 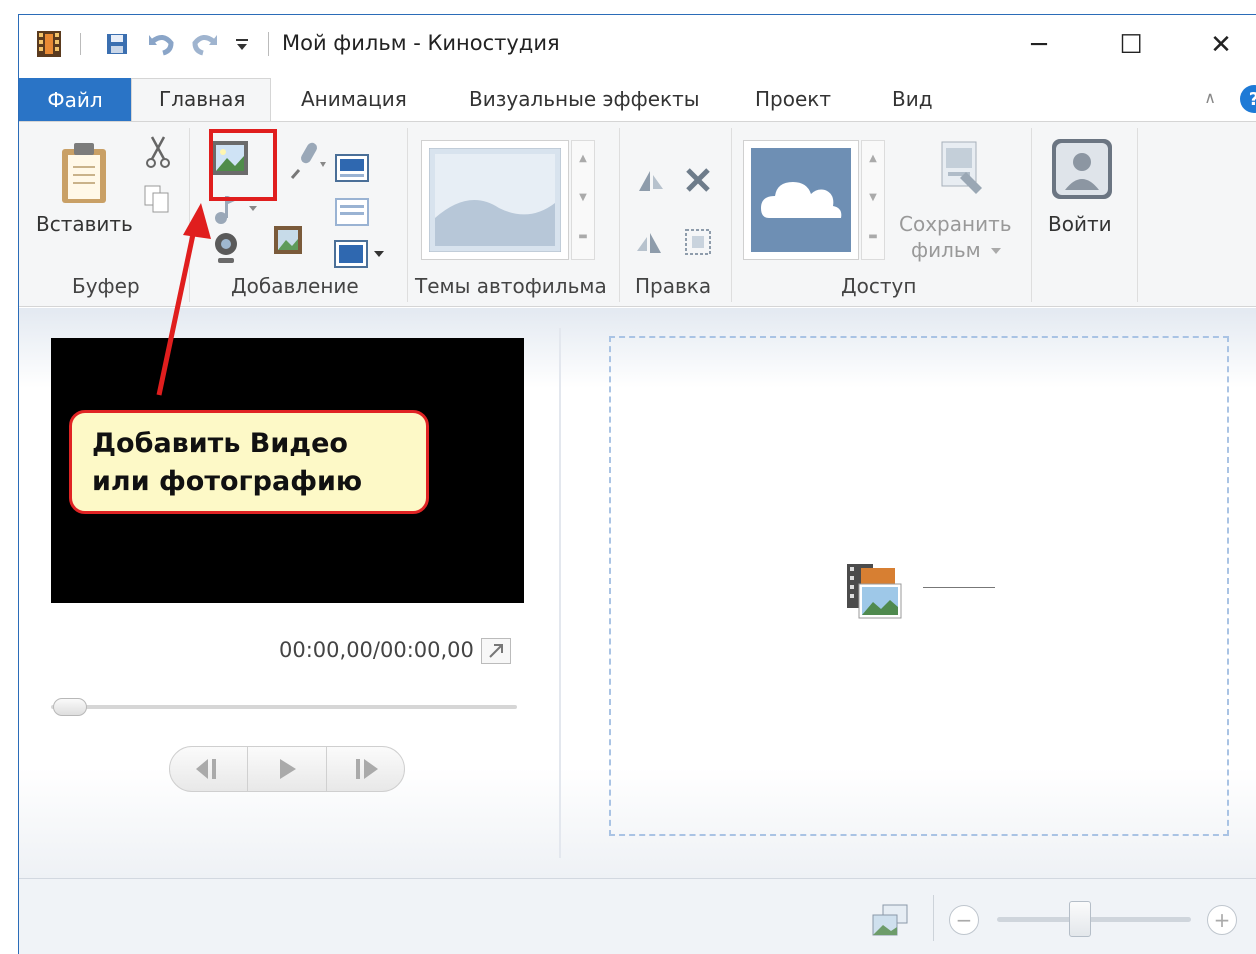 What do you see at coordinates (511, 286) in the screenshot?
I see `group-label-automovie-themes: Темы автофильма` at bounding box center [511, 286].